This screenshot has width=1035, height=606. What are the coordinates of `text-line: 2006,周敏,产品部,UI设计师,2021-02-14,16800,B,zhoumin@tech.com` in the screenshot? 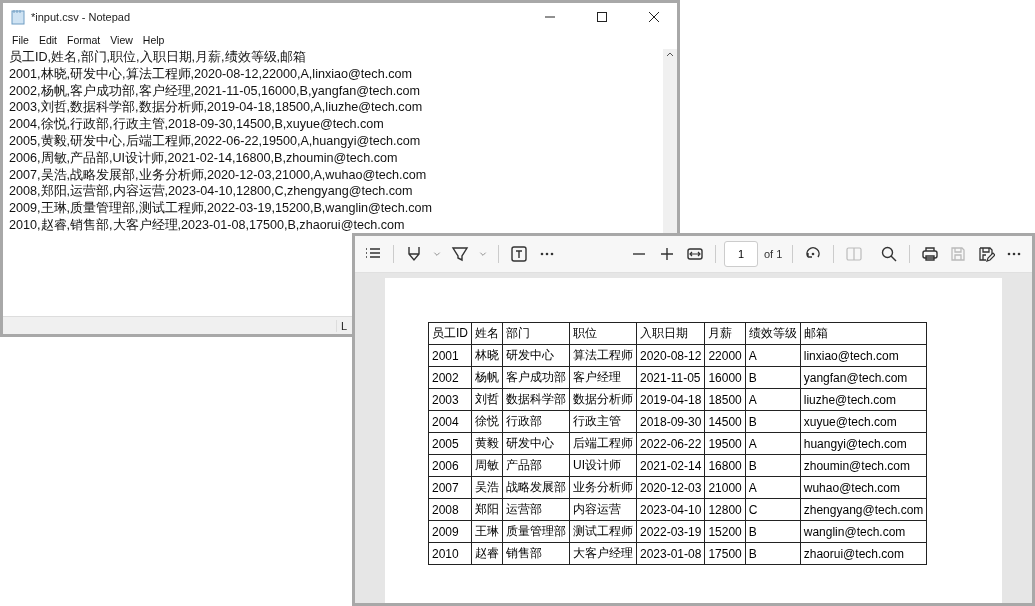 It's located at (204, 158).